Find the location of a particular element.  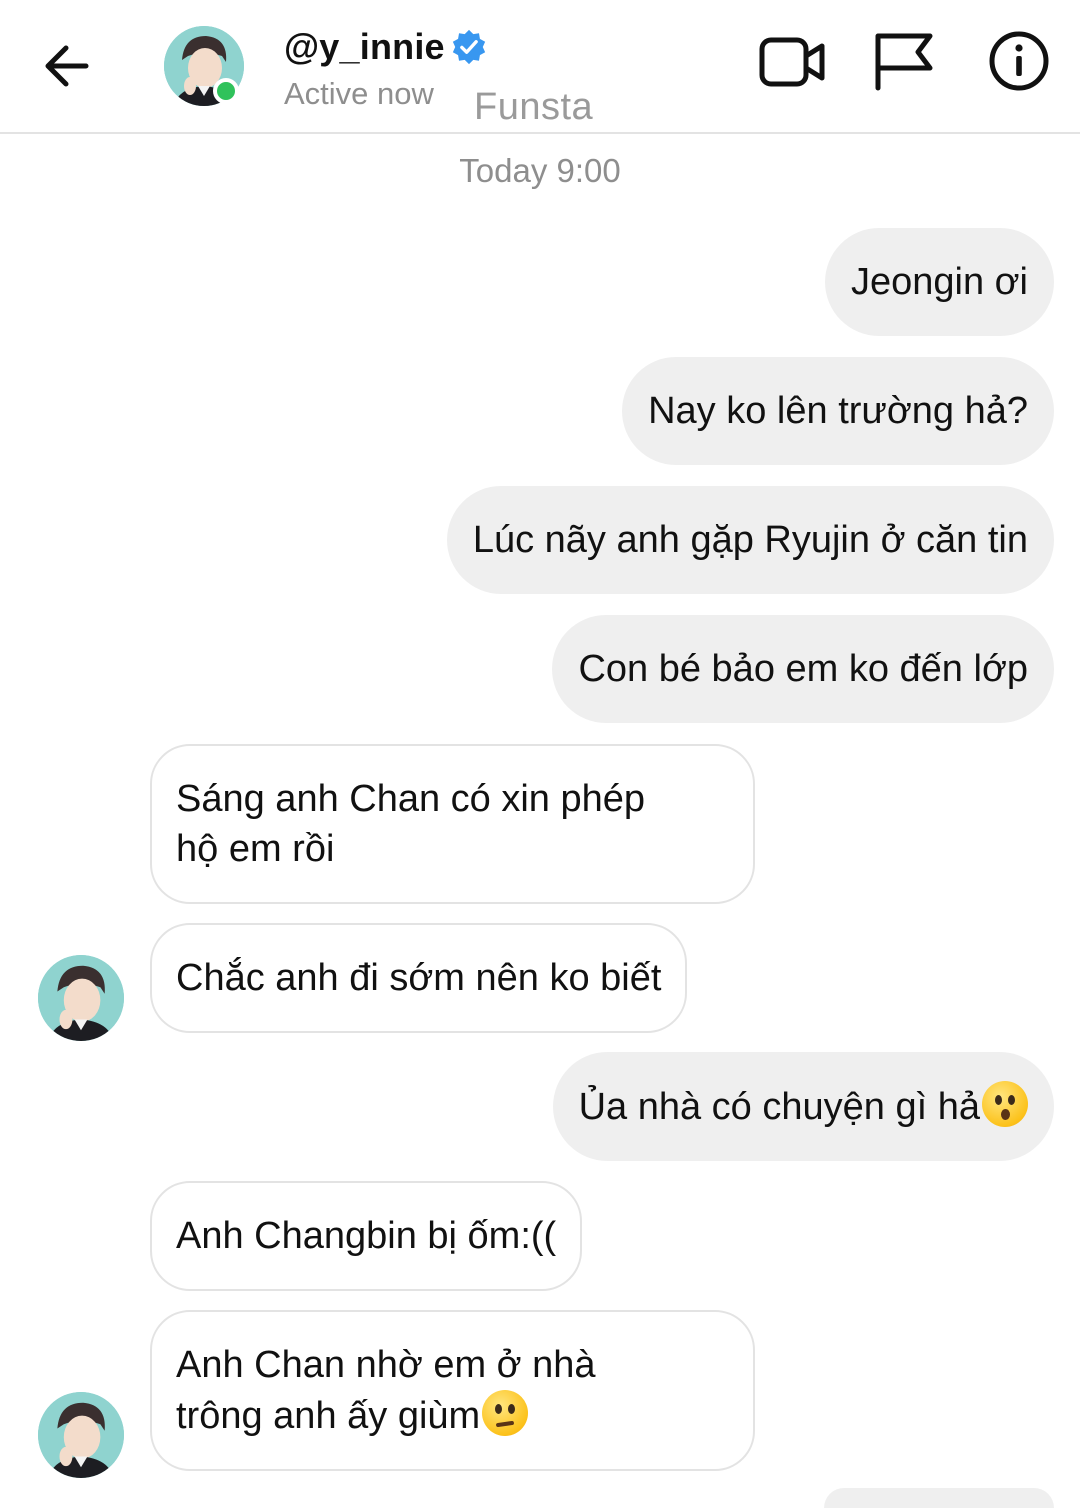

chat-header: @y_innie Active now Funsta is located at coordinates (540, 67).